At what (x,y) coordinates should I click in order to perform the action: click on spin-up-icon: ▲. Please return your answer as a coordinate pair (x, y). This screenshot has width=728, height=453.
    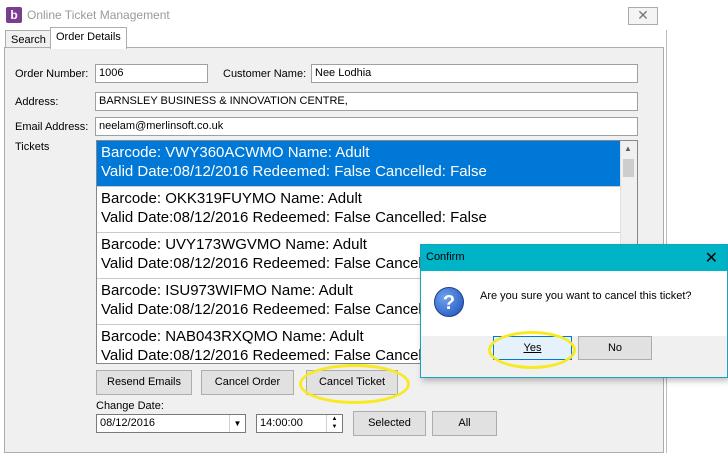
    Looking at the image, I should click on (334, 419).